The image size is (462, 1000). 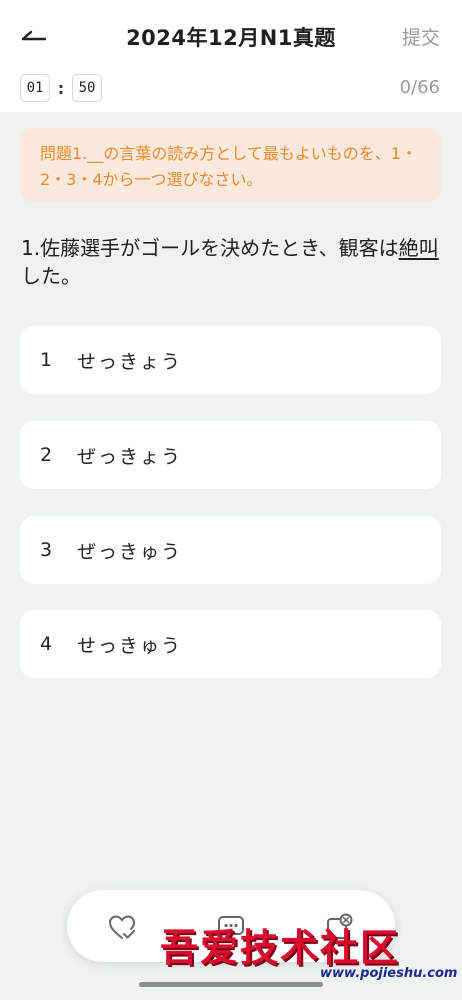 I want to click on answer-option-4: 4 せっきゅう, so click(x=230, y=644).